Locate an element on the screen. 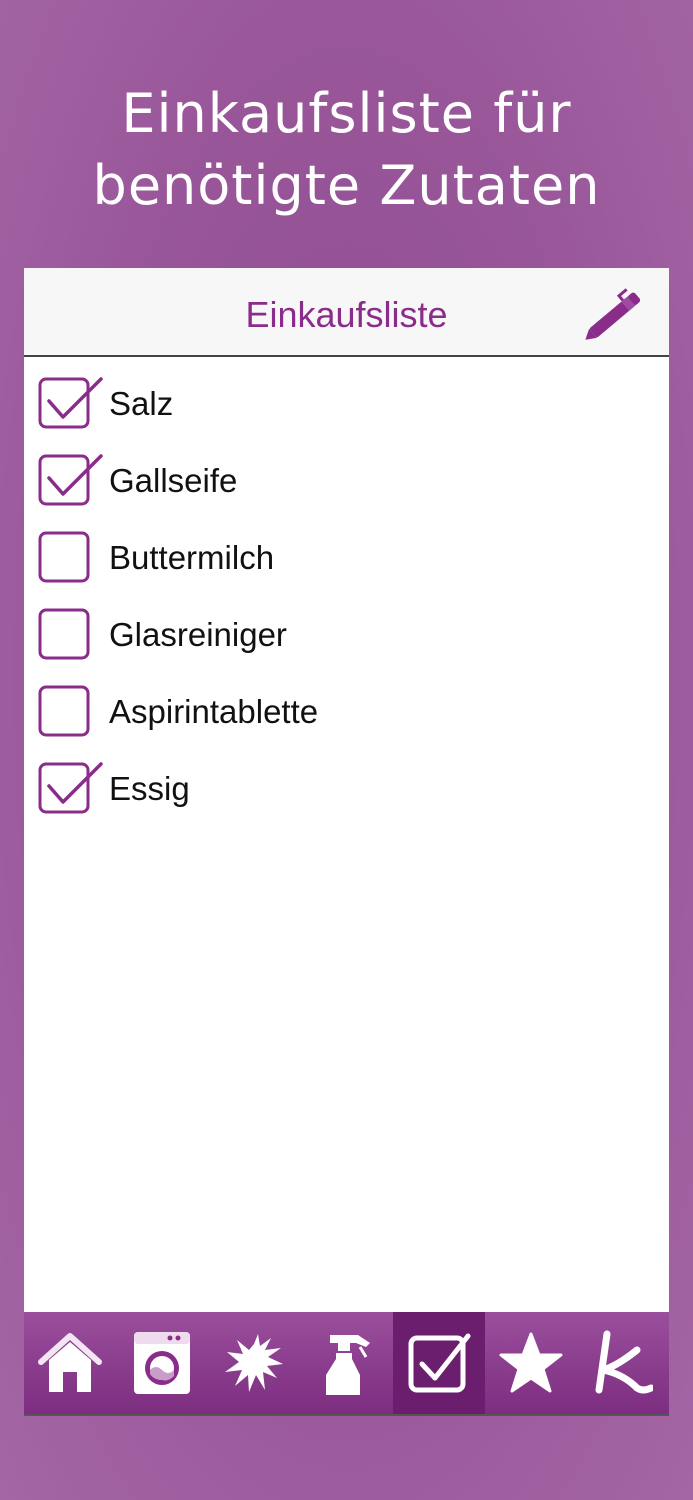 The image size is (693, 1500). list-item: Salz is located at coordinates (346, 396).